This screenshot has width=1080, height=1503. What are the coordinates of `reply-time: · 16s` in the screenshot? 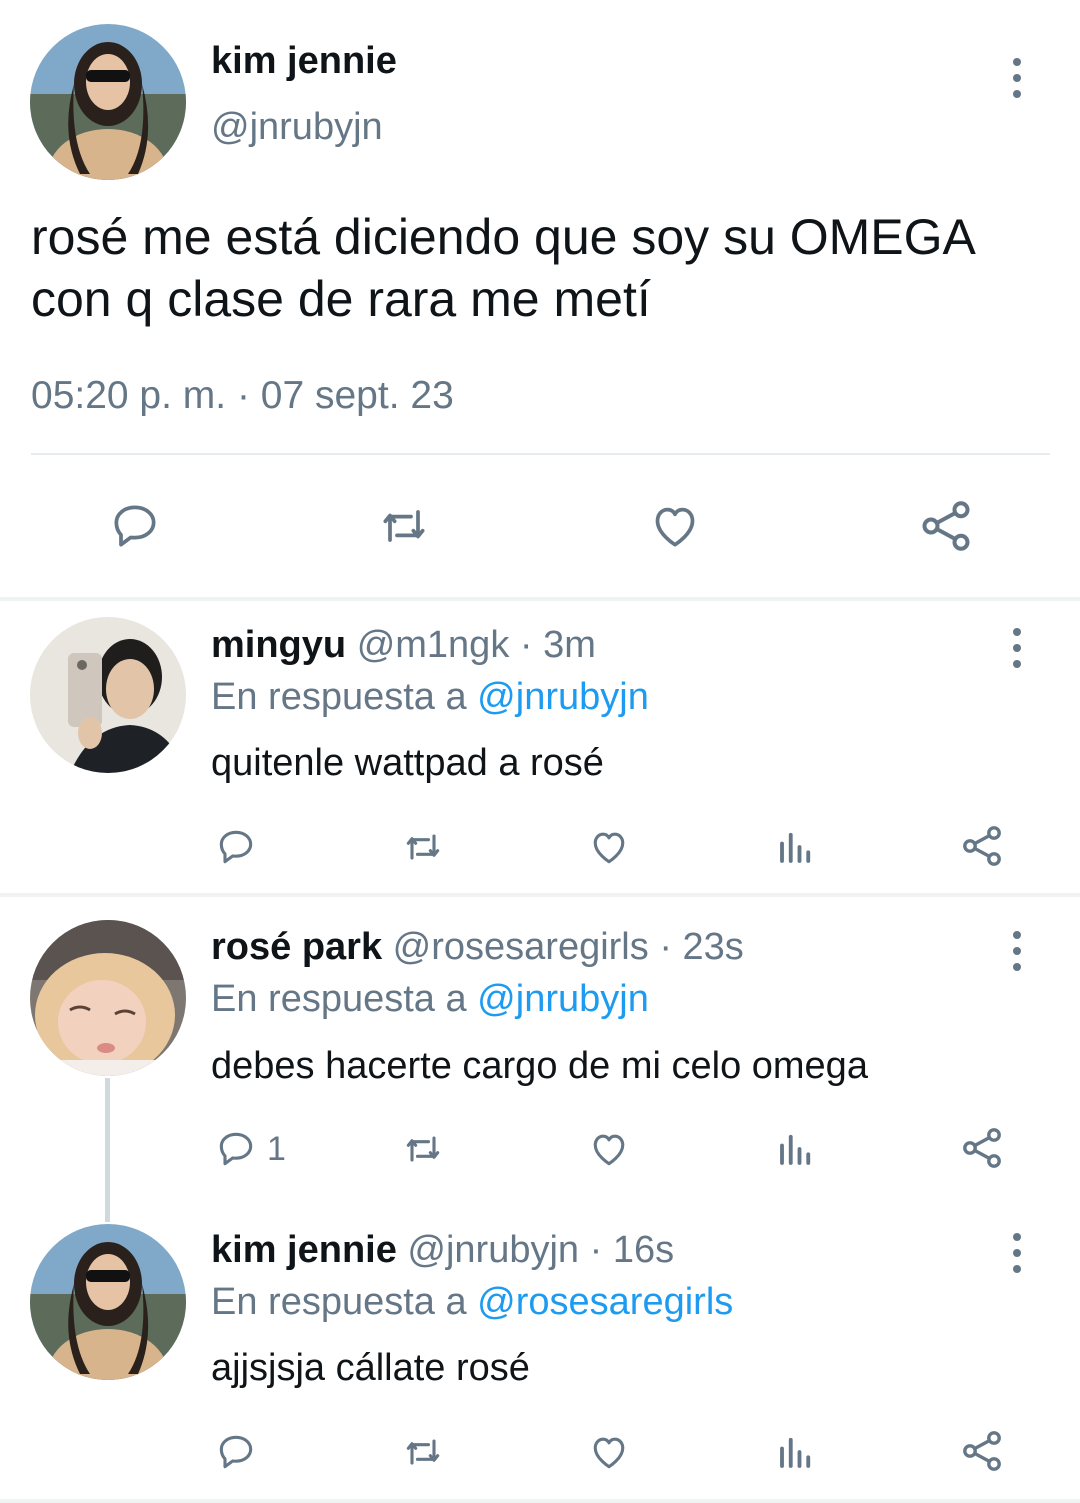 It's located at (632, 1250).